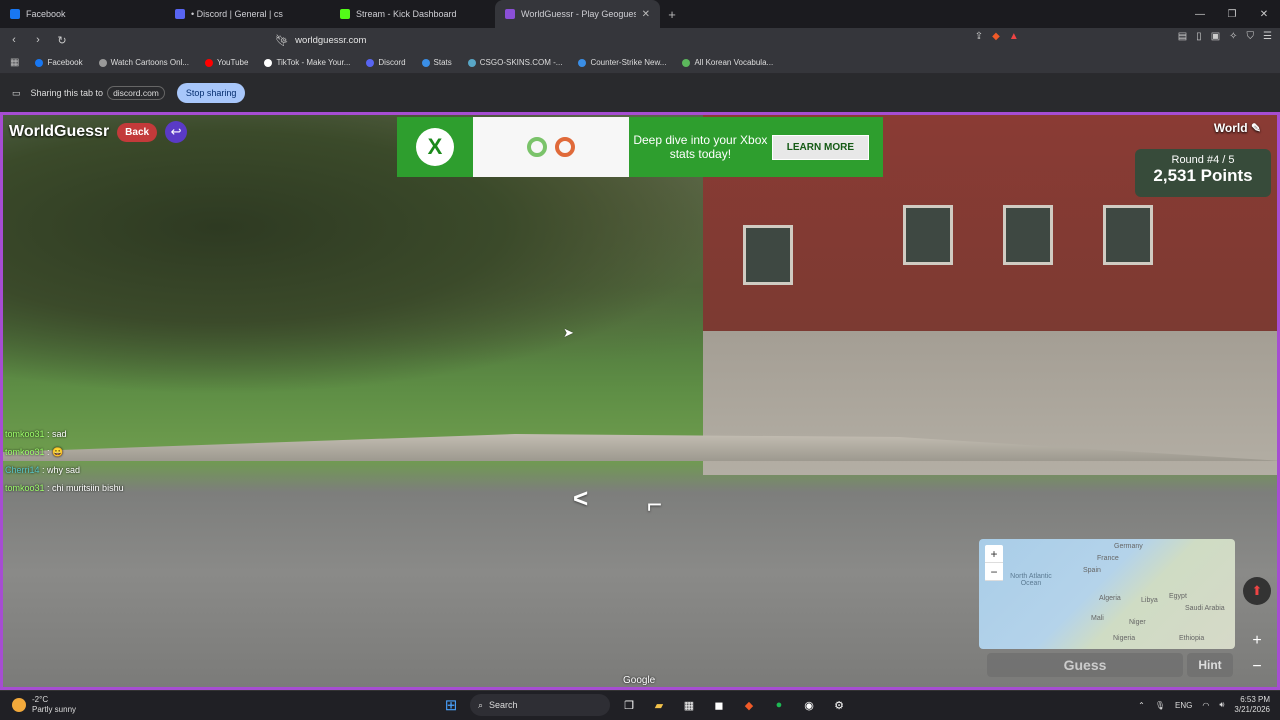 The height and width of the screenshot is (720, 1280). What do you see at coordinates (44, 705) in the screenshot?
I see `weather-widget: -2°C Partly sunny` at bounding box center [44, 705].